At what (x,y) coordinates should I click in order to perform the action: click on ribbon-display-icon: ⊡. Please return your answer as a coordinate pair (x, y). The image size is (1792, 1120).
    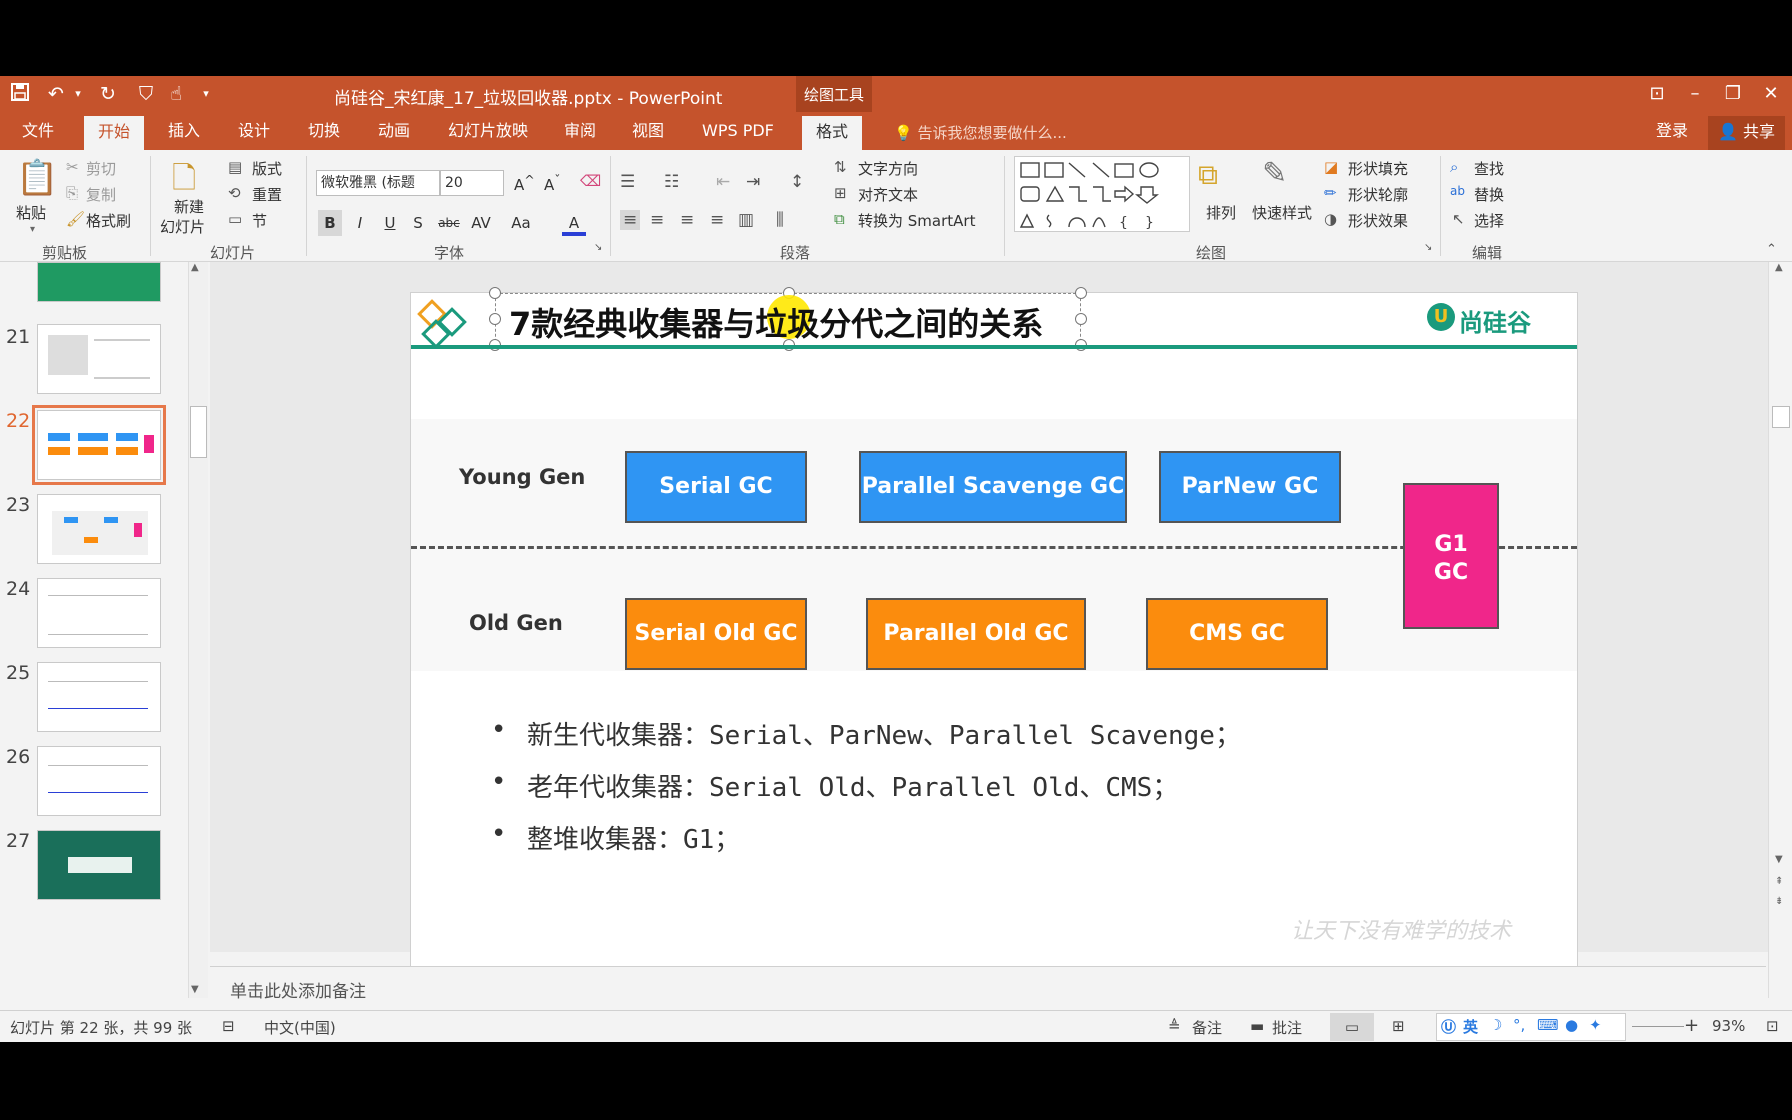
    Looking at the image, I should click on (1657, 94).